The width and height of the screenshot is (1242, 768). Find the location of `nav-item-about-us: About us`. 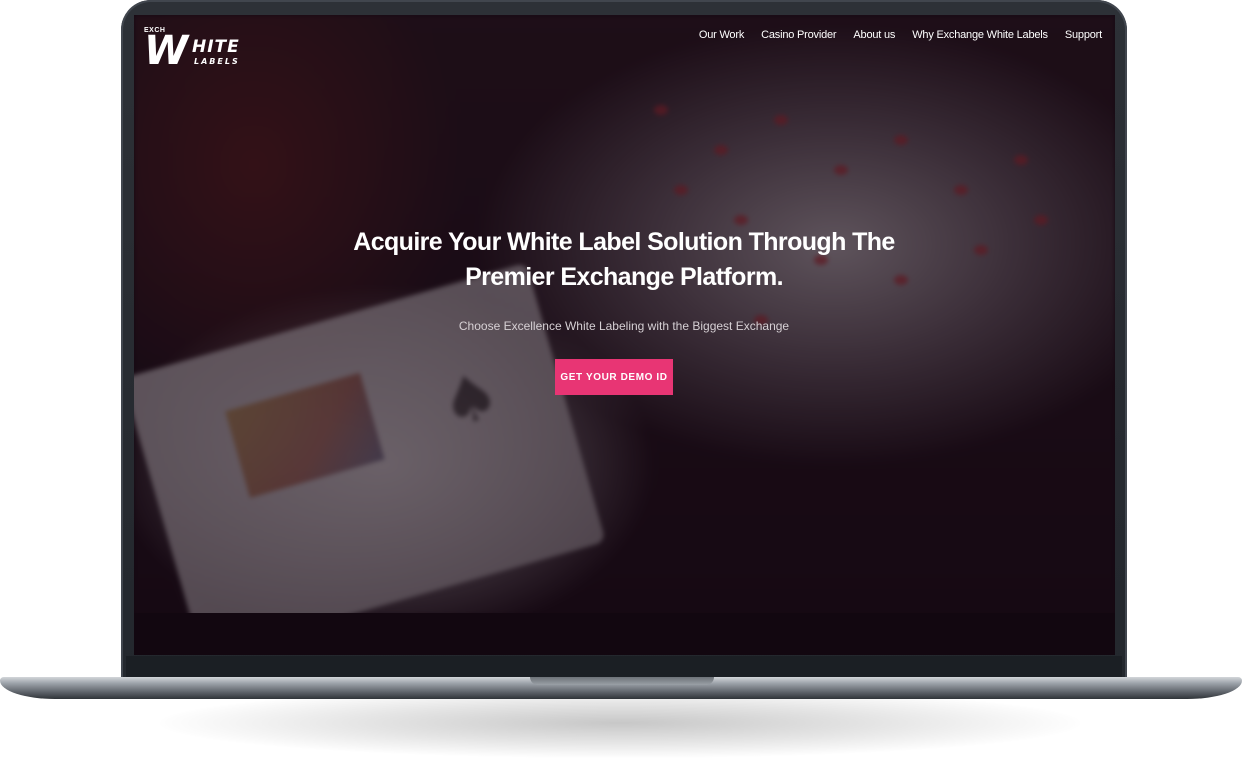

nav-item-about-us: About us is located at coordinates (874, 35).